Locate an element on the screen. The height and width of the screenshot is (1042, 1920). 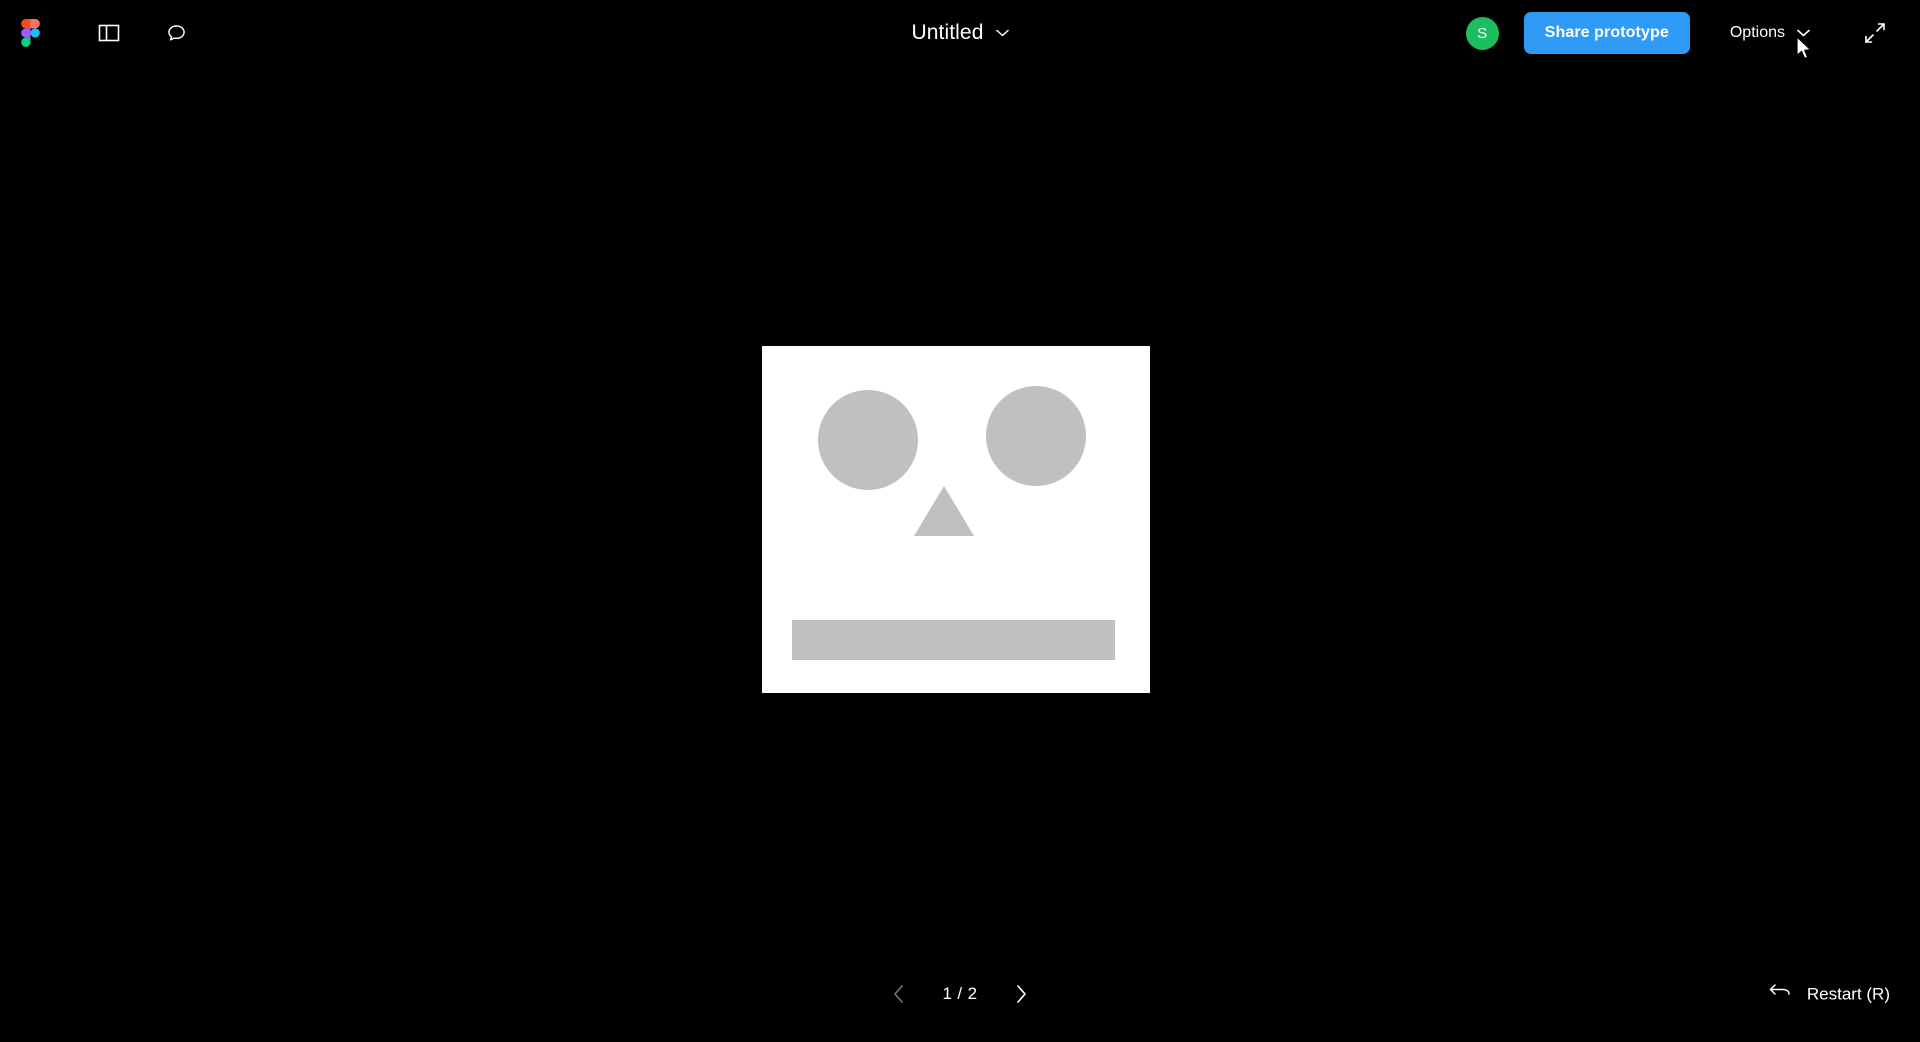
top-toolbar: Untitled S Share prototype Options is located at coordinates (960, 33).